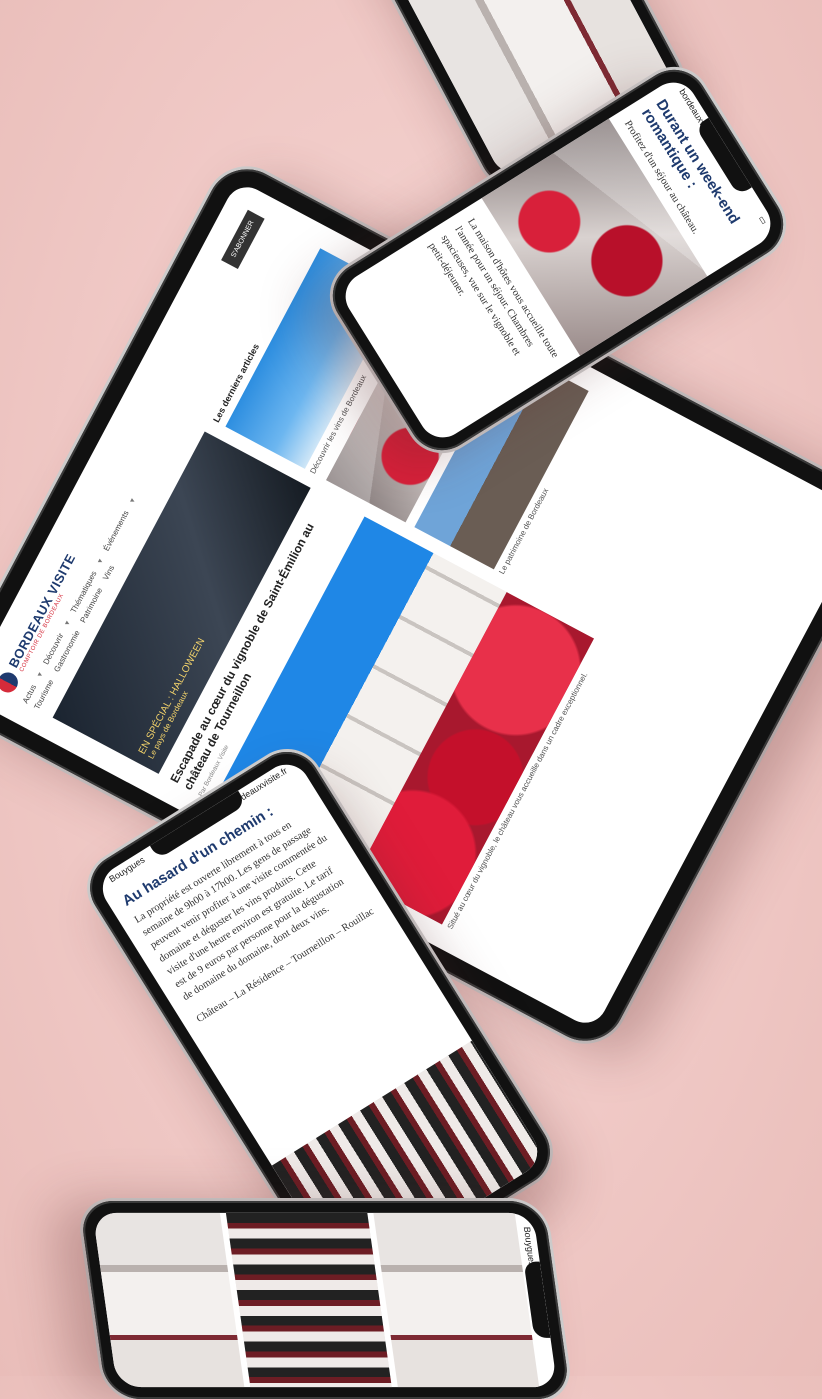  I want to click on device-frame: Bouygues, so click(325, 1299).